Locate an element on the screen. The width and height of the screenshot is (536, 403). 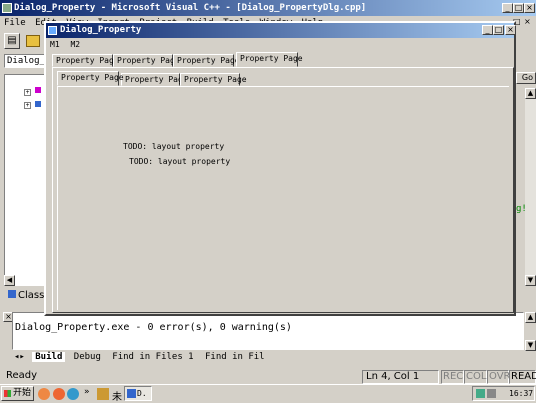
outer-tab-4-active: Property Page is located at coordinates (269, 59).